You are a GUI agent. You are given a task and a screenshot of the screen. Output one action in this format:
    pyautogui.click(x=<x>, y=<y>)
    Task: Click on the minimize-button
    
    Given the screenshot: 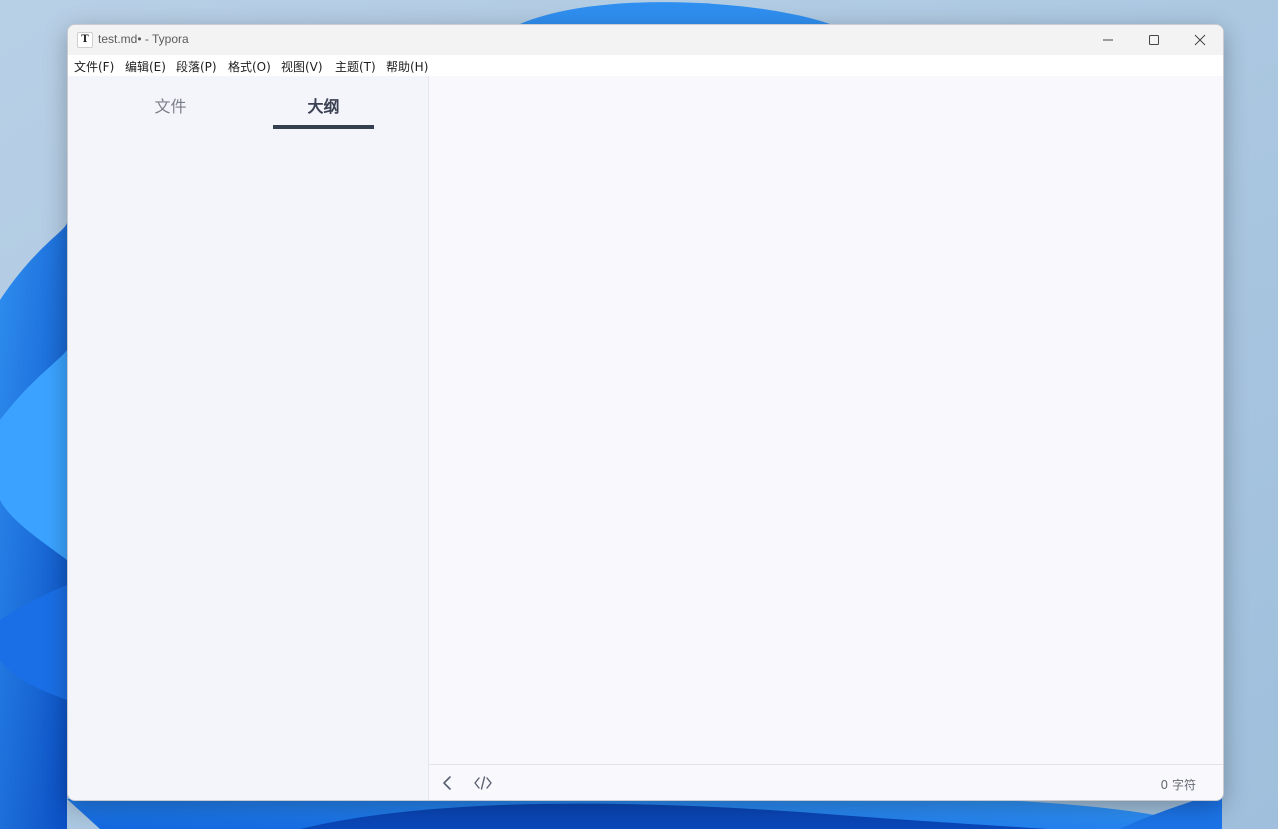 What is the action you would take?
    pyautogui.click(x=1108, y=40)
    